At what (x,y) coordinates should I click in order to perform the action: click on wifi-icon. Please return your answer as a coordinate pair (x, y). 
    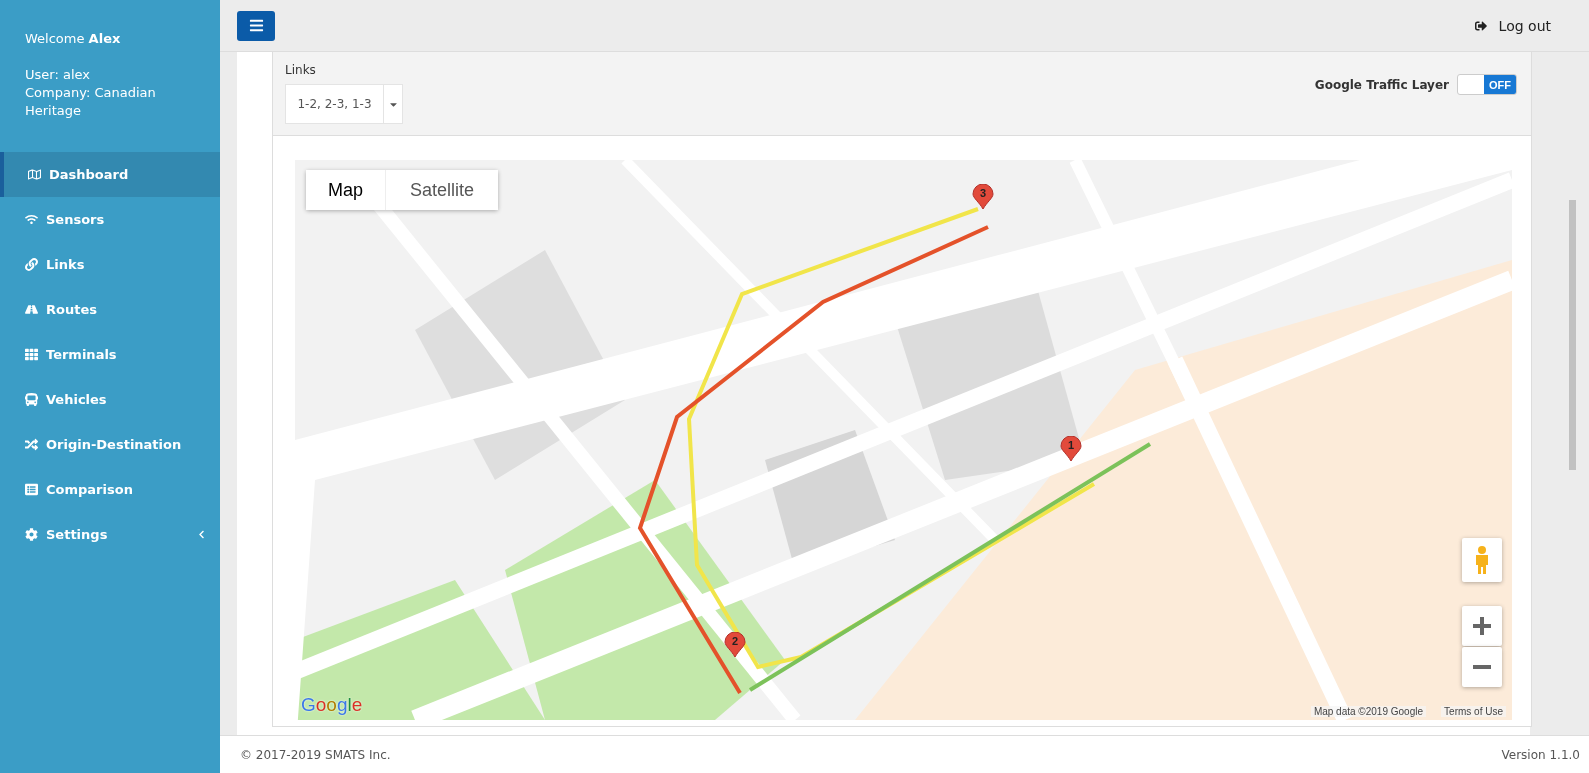
    Looking at the image, I should click on (31, 219).